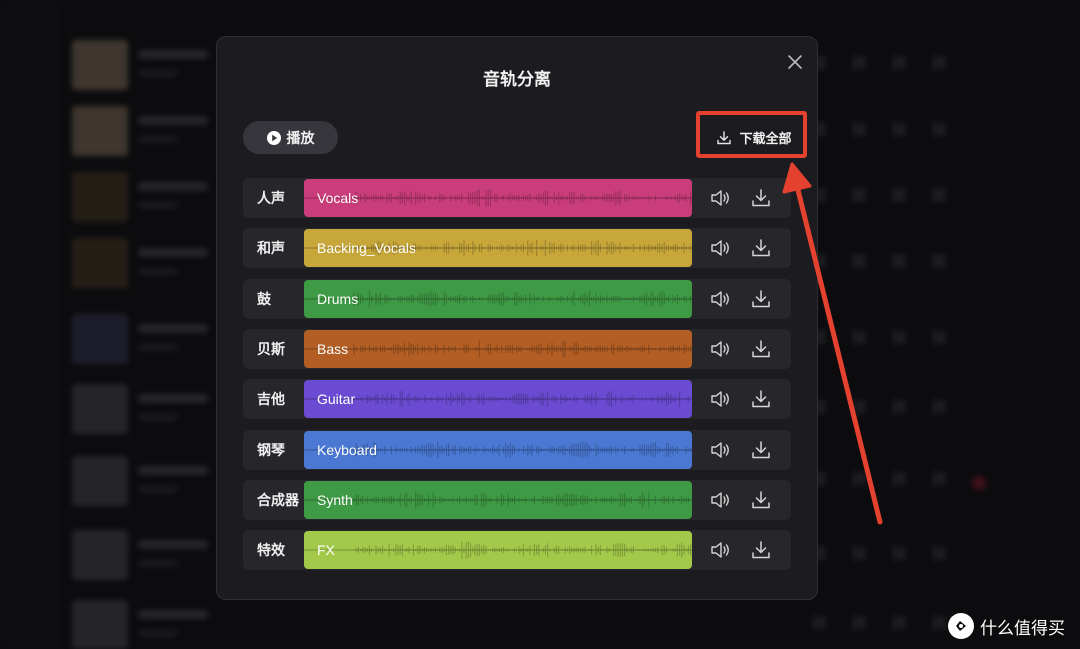 The image size is (1080, 649). Describe the element at coordinates (278, 499) in the screenshot. I see `track-label: 合成器` at that location.